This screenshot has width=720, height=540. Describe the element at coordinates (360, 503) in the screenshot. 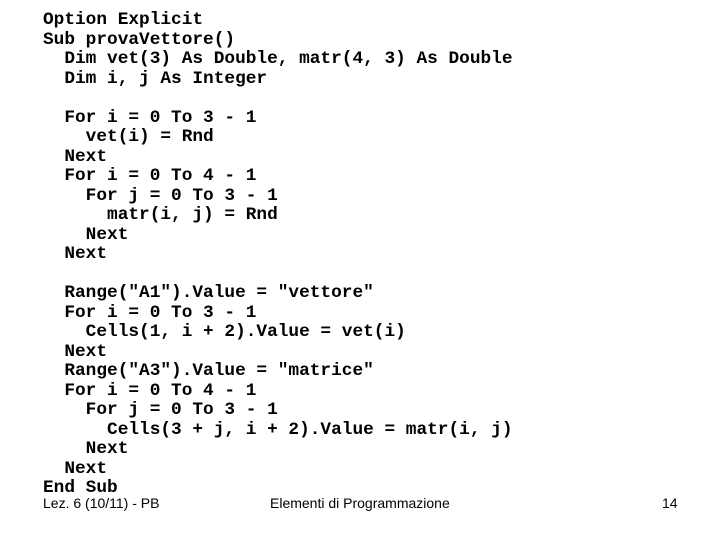

I see `footer-course-title: Elementi di Programmazione` at that location.